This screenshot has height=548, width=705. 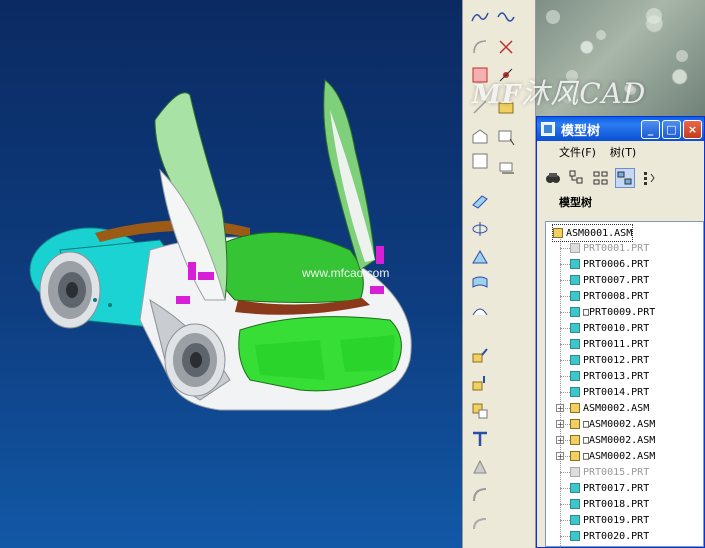 I want to click on copy-icon, so click(x=480, y=411).